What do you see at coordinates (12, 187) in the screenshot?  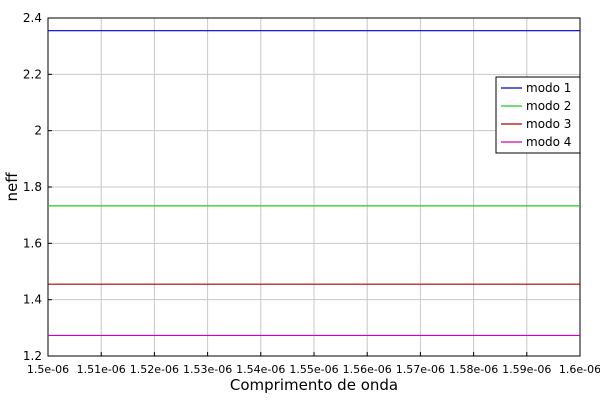 I see `y-axis-title: neff` at bounding box center [12, 187].